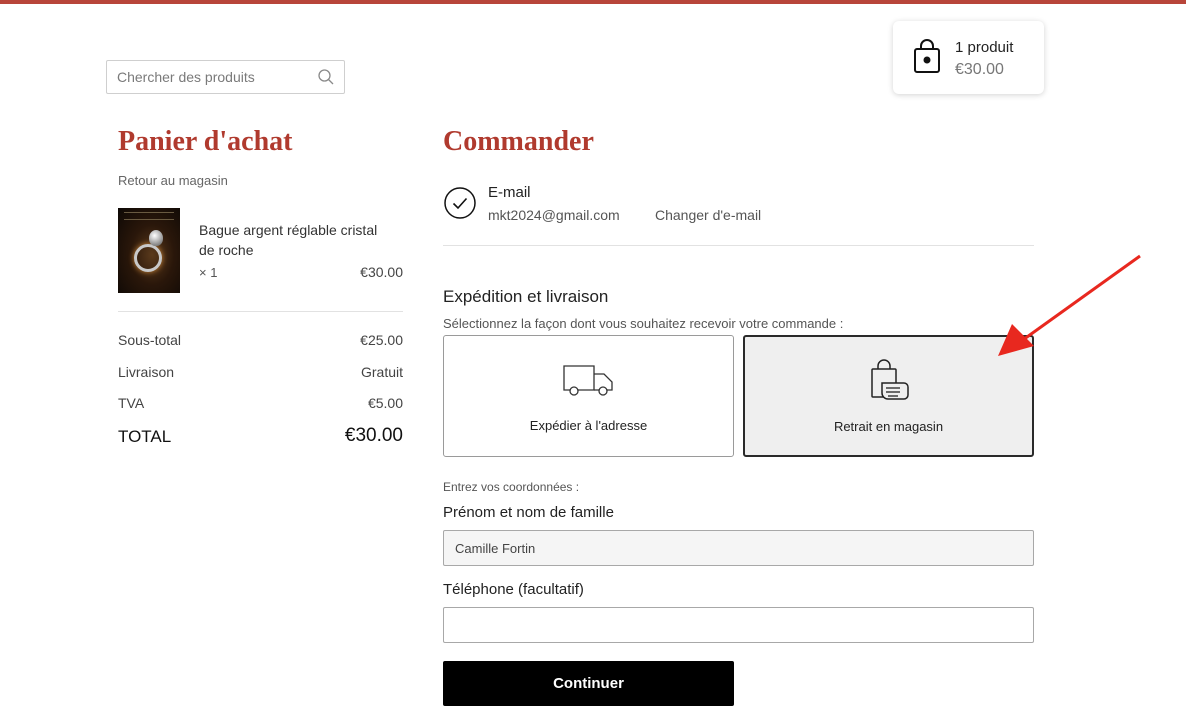 The width and height of the screenshot is (1186, 727). I want to click on email-label: E-mail, so click(509, 192).